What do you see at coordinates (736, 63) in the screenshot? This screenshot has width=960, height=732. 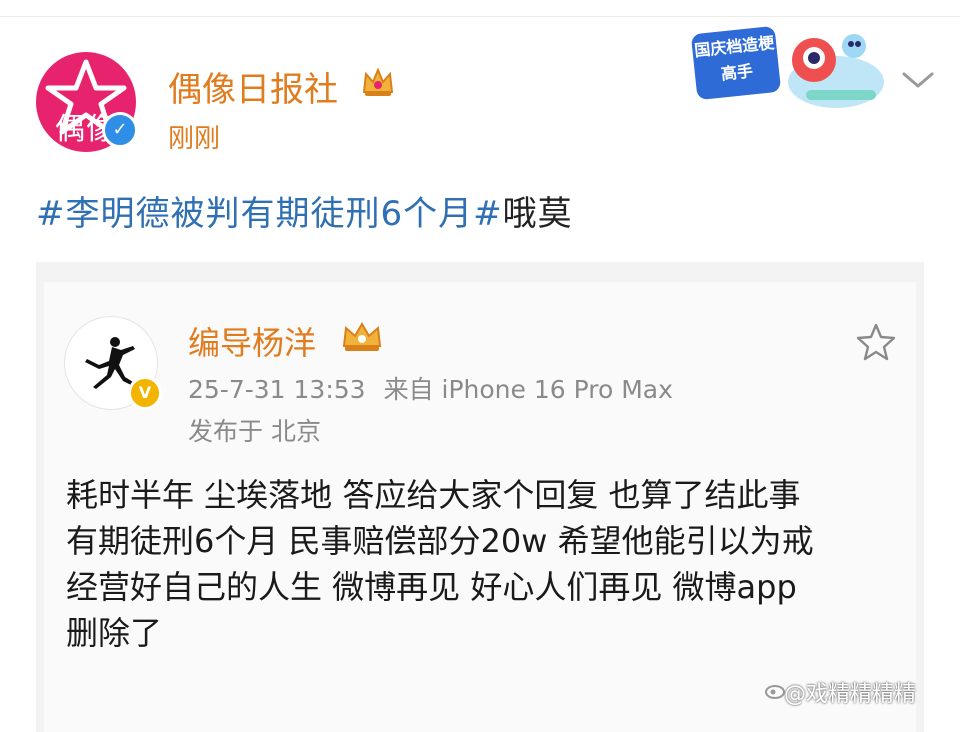 I see `promo-label: 国庆档造梗高手` at bounding box center [736, 63].